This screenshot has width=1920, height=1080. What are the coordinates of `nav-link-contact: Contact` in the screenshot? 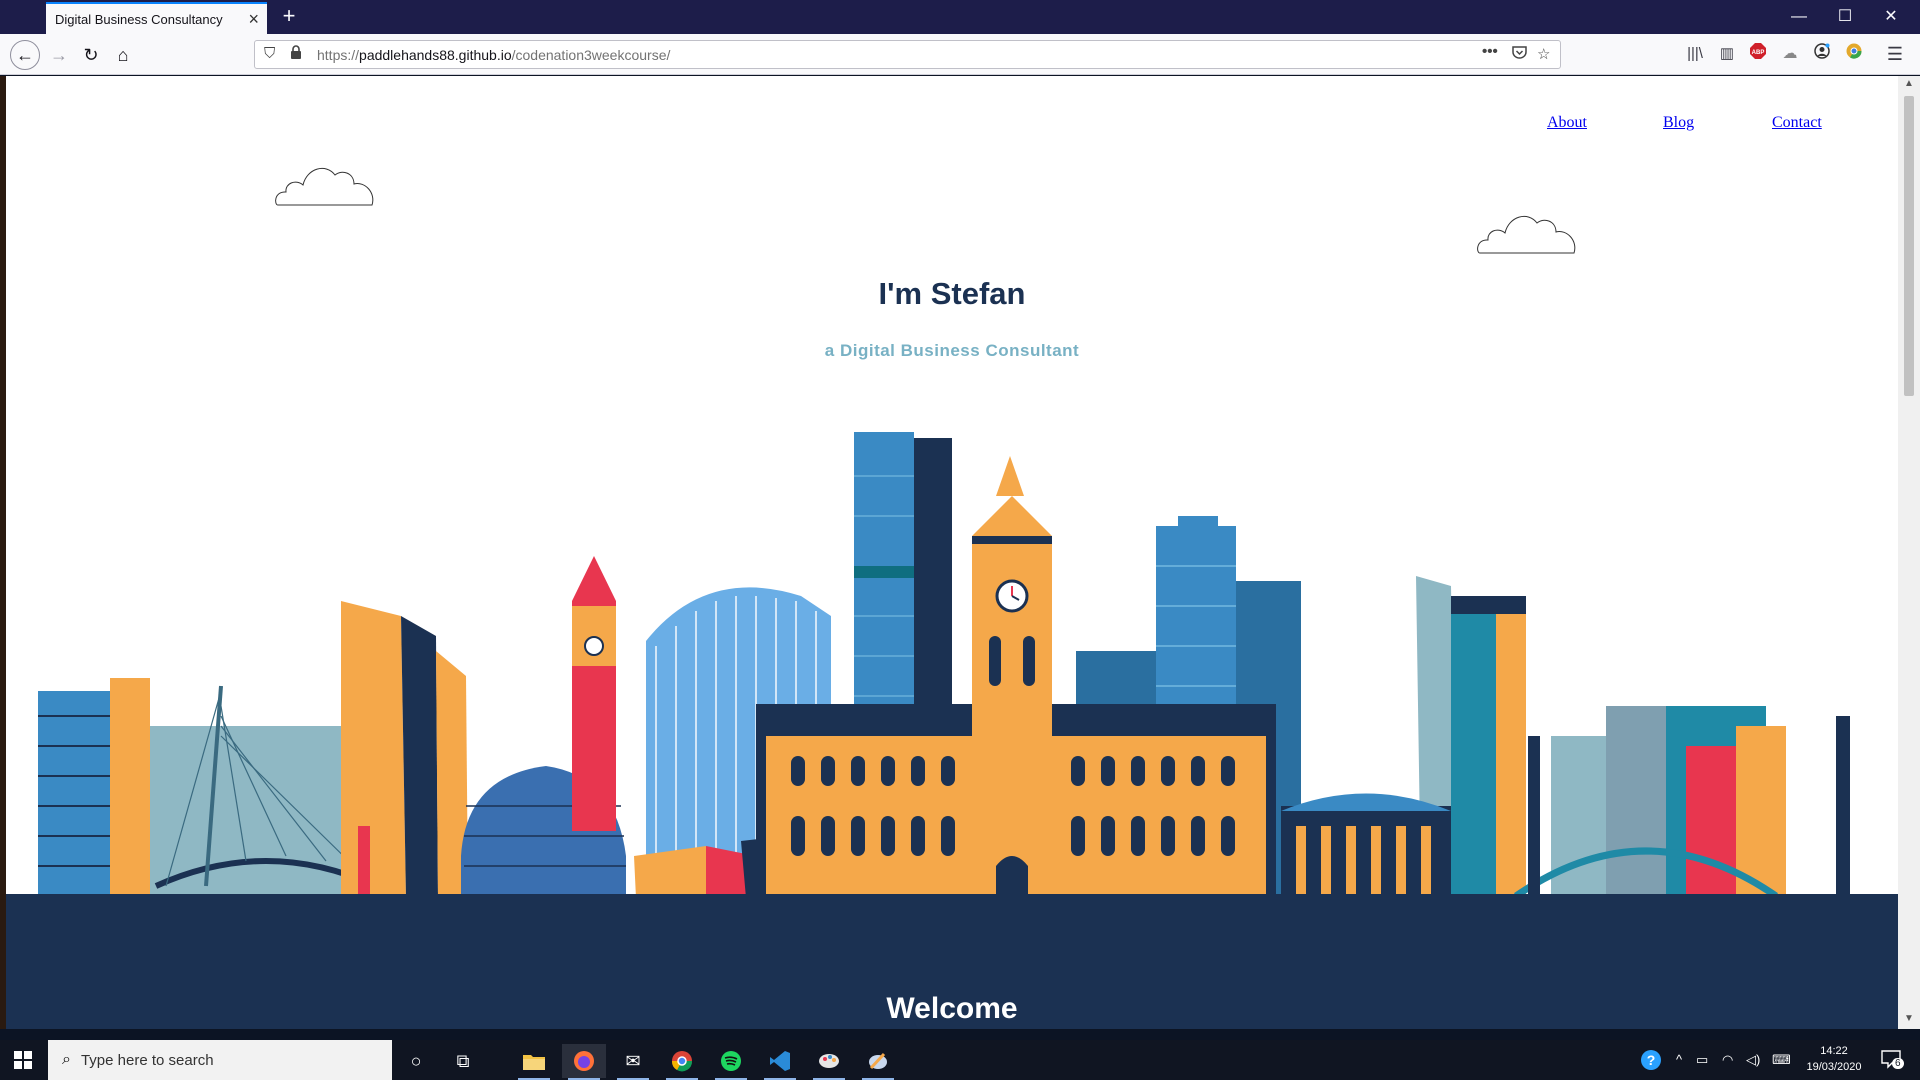 It's located at (1797, 123).